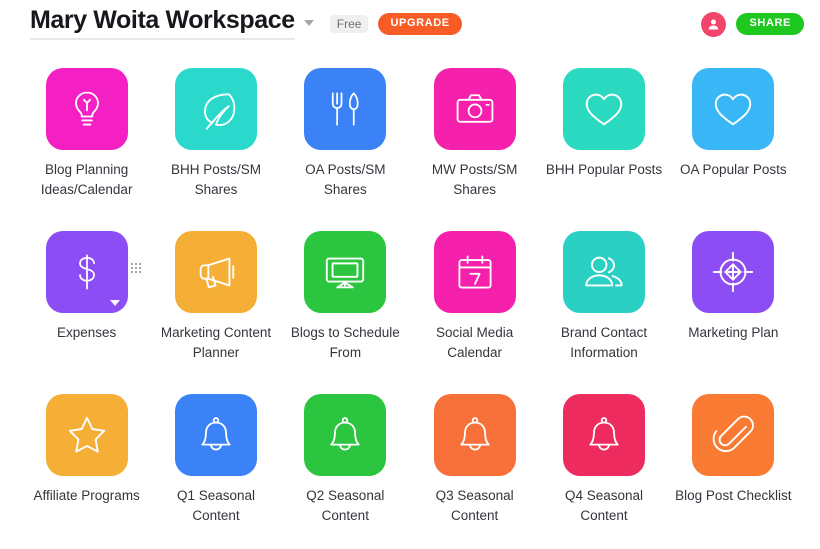 The height and width of the screenshot is (549, 820). Describe the element at coordinates (733, 495) in the screenshot. I see `tile-label: Blog Post Checklist` at that location.